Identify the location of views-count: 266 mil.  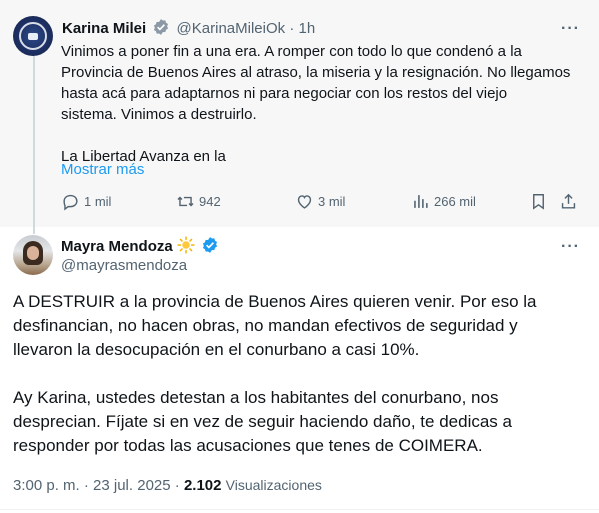
(455, 201).